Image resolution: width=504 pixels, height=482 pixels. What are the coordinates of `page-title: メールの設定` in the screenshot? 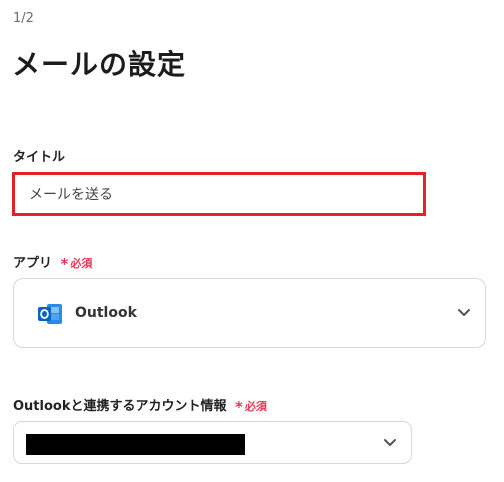 It's located at (99, 64).